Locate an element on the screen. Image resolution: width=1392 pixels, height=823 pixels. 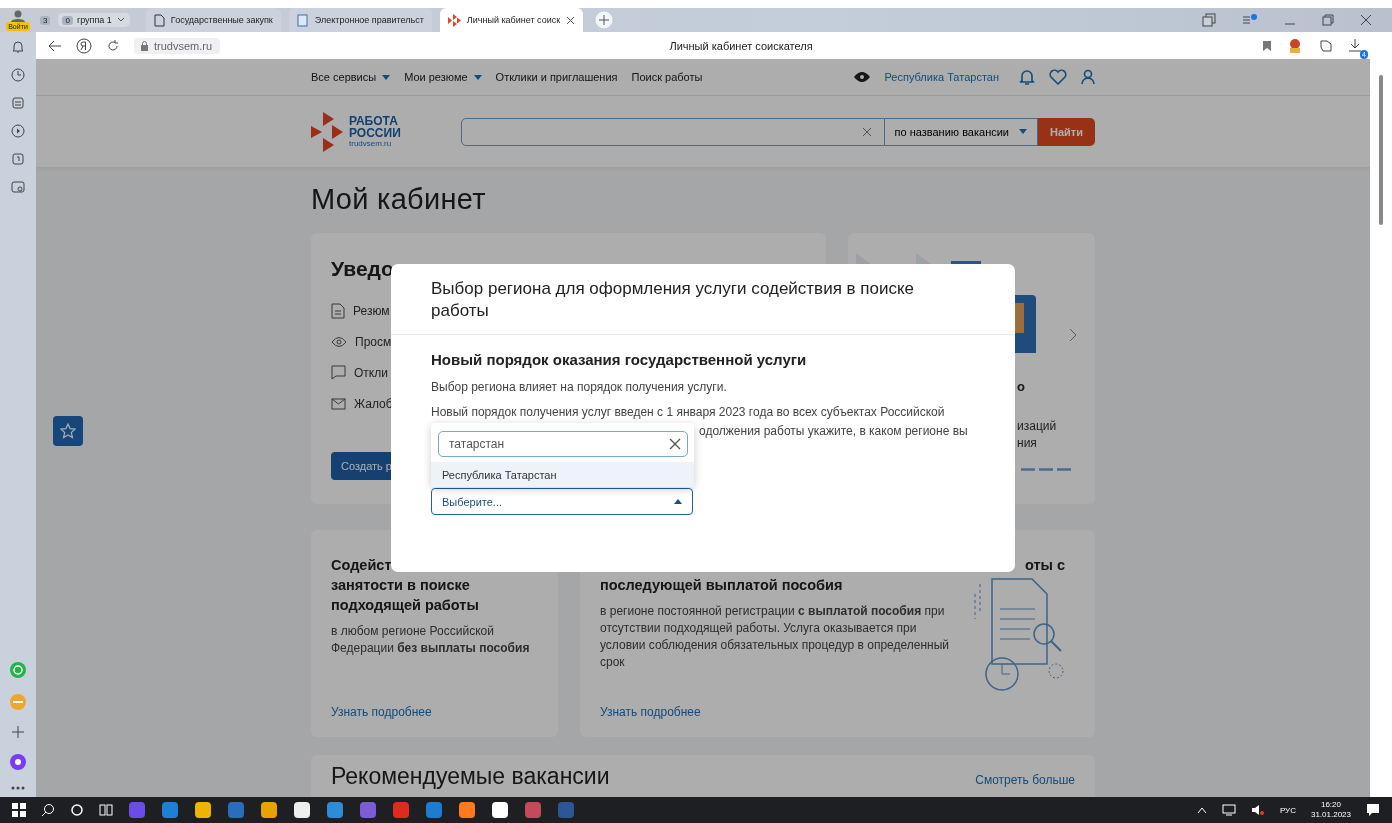
circle-icon is located at coordinates (77, 810).